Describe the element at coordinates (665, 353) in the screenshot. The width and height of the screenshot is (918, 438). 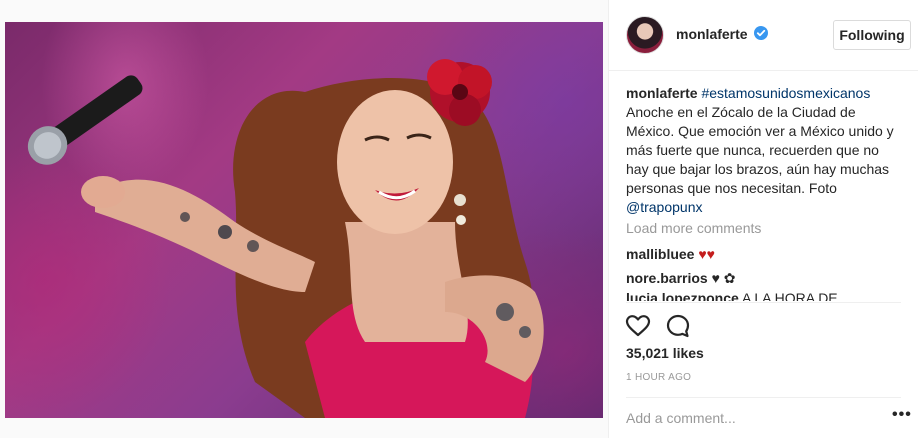
I see `likes-count: 35,021 likes` at that location.